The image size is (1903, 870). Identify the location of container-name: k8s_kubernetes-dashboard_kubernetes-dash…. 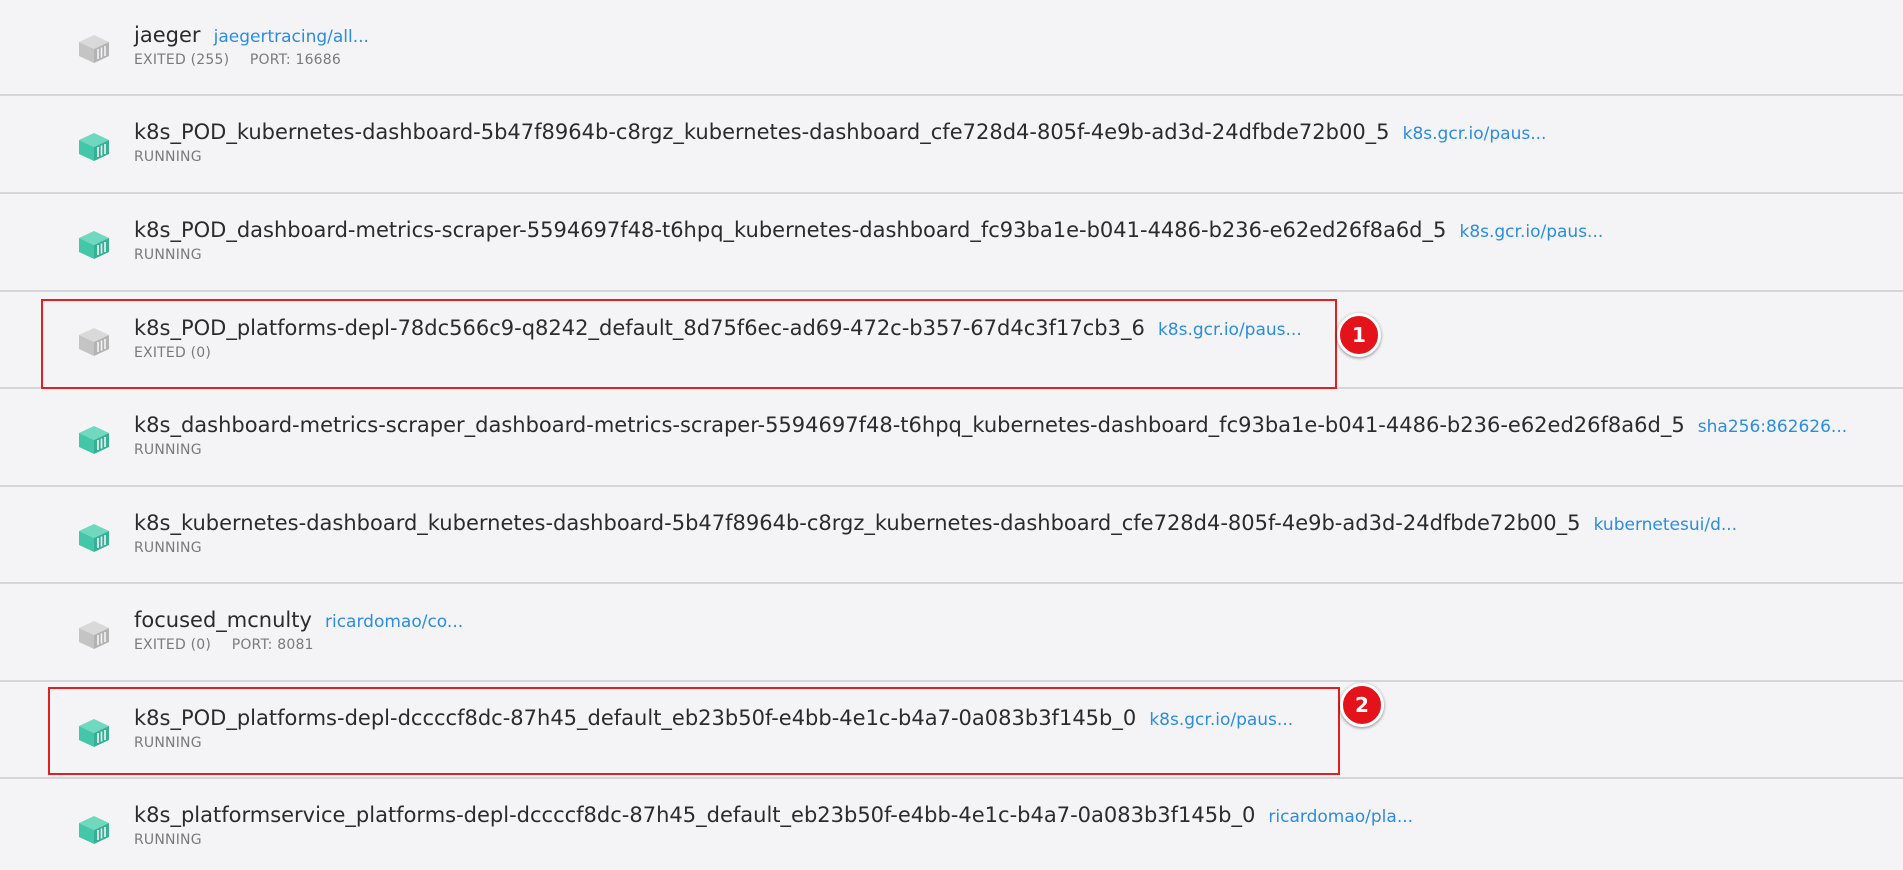
(857, 523).